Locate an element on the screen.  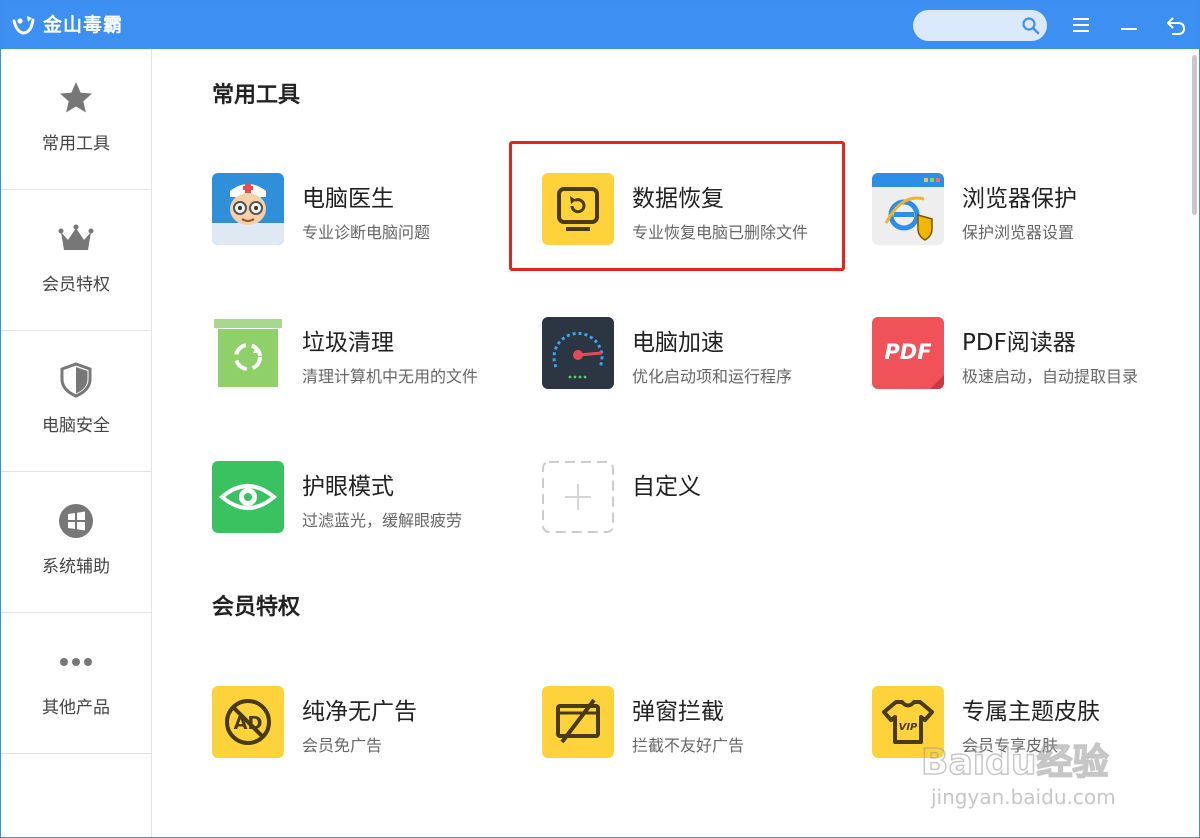
no-ads-icon: AD is located at coordinates (248, 722).